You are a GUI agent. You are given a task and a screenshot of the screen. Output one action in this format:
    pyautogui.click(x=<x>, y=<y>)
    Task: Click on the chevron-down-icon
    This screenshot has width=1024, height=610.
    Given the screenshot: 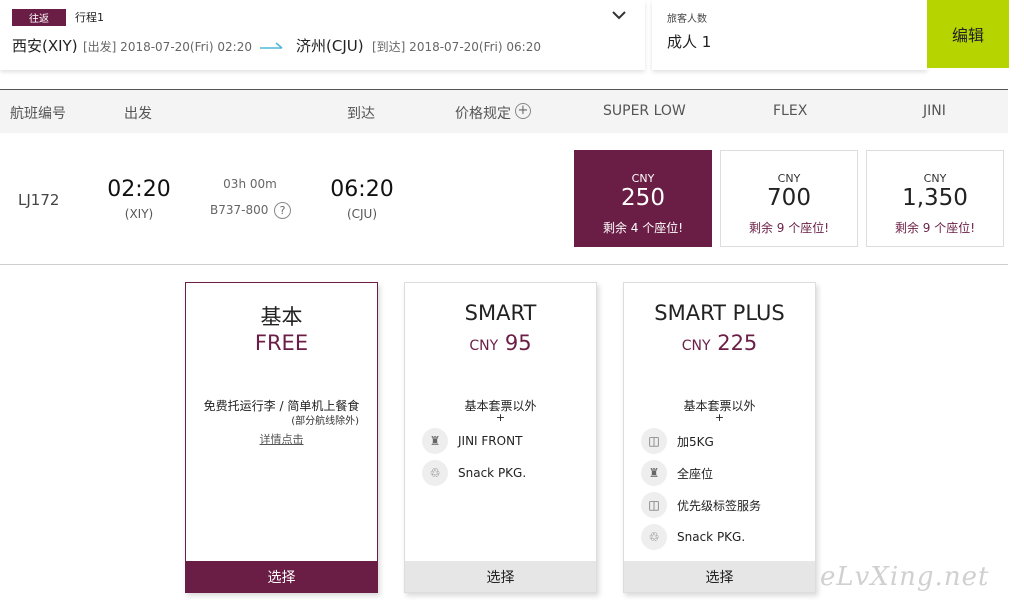 What is the action you would take?
    pyautogui.click(x=619, y=15)
    